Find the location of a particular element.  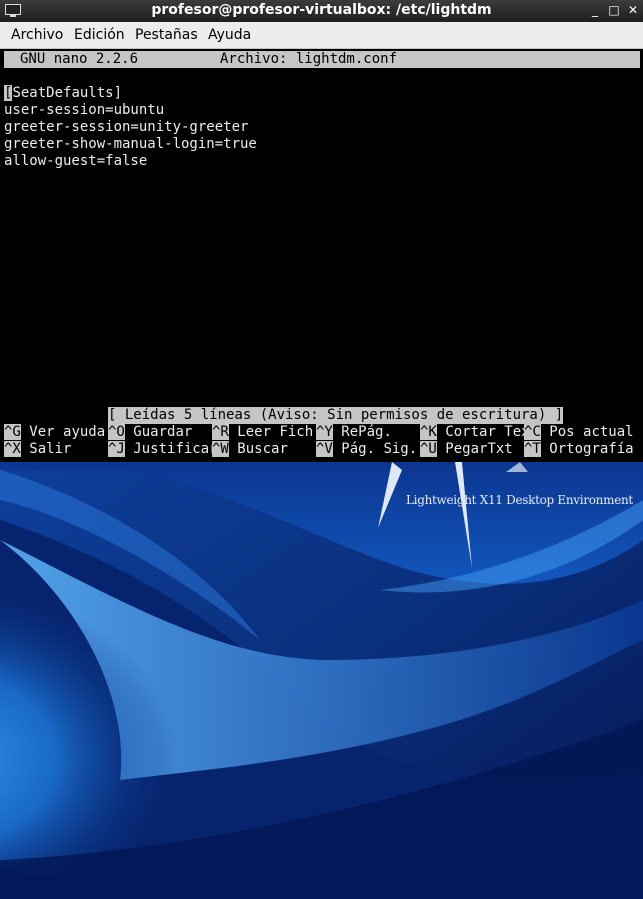

menu-pestanas: Pestañas is located at coordinates (166, 35).